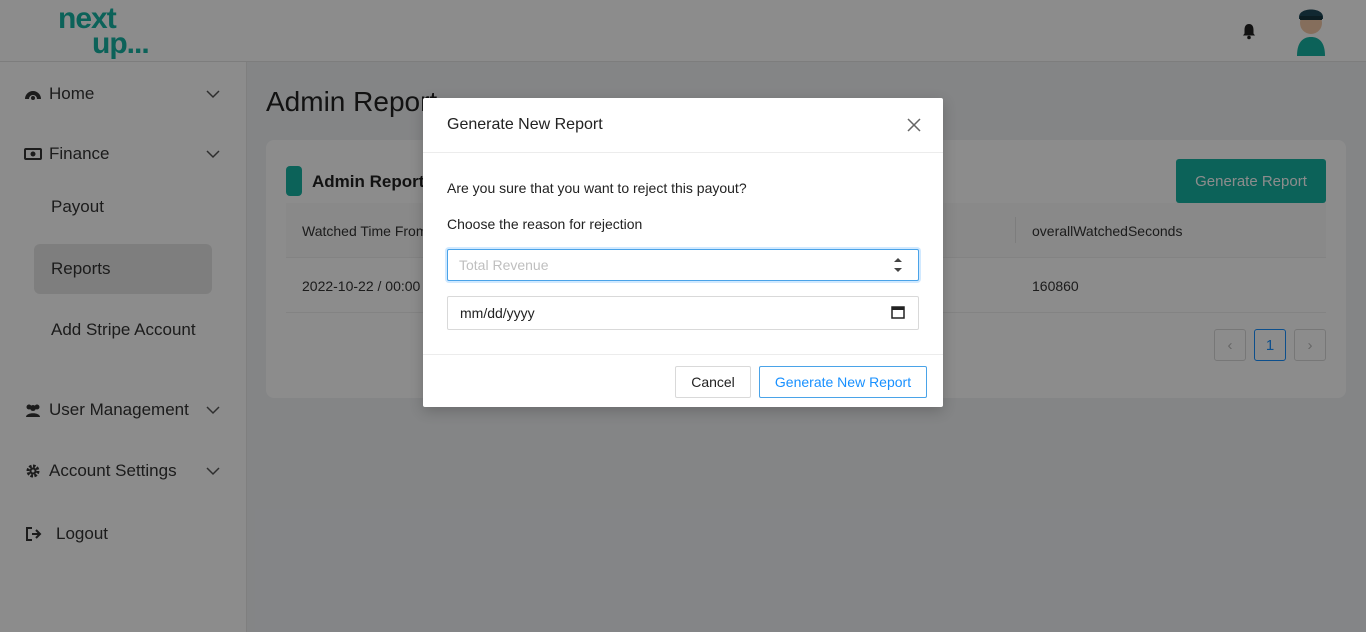 The height and width of the screenshot is (632, 1366). I want to click on date-placeholder: mm/dd/yyyy, so click(497, 313).